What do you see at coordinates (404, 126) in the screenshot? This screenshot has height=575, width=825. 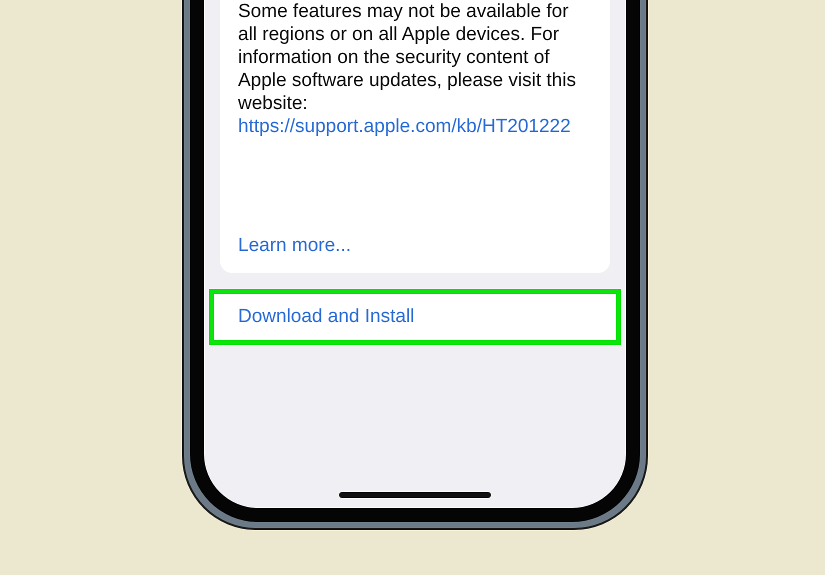 I see `support-link: https://support.apple.com/kb/HT201222` at bounding box center [404, 126].